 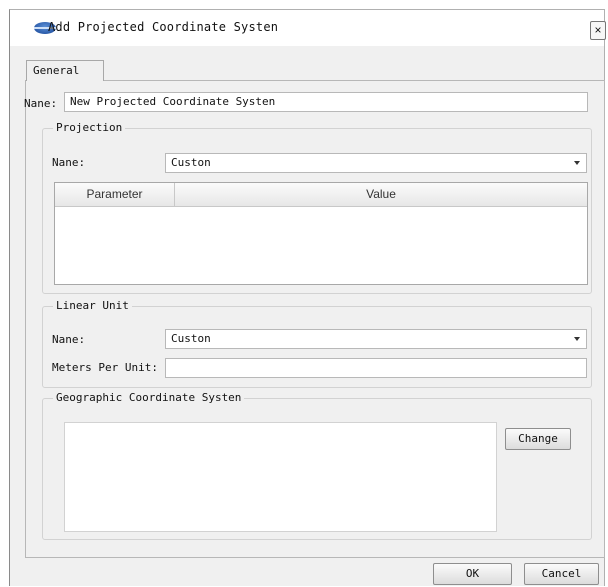 I want to click on projection-name-value: Custon, so click(x=191, y=162).